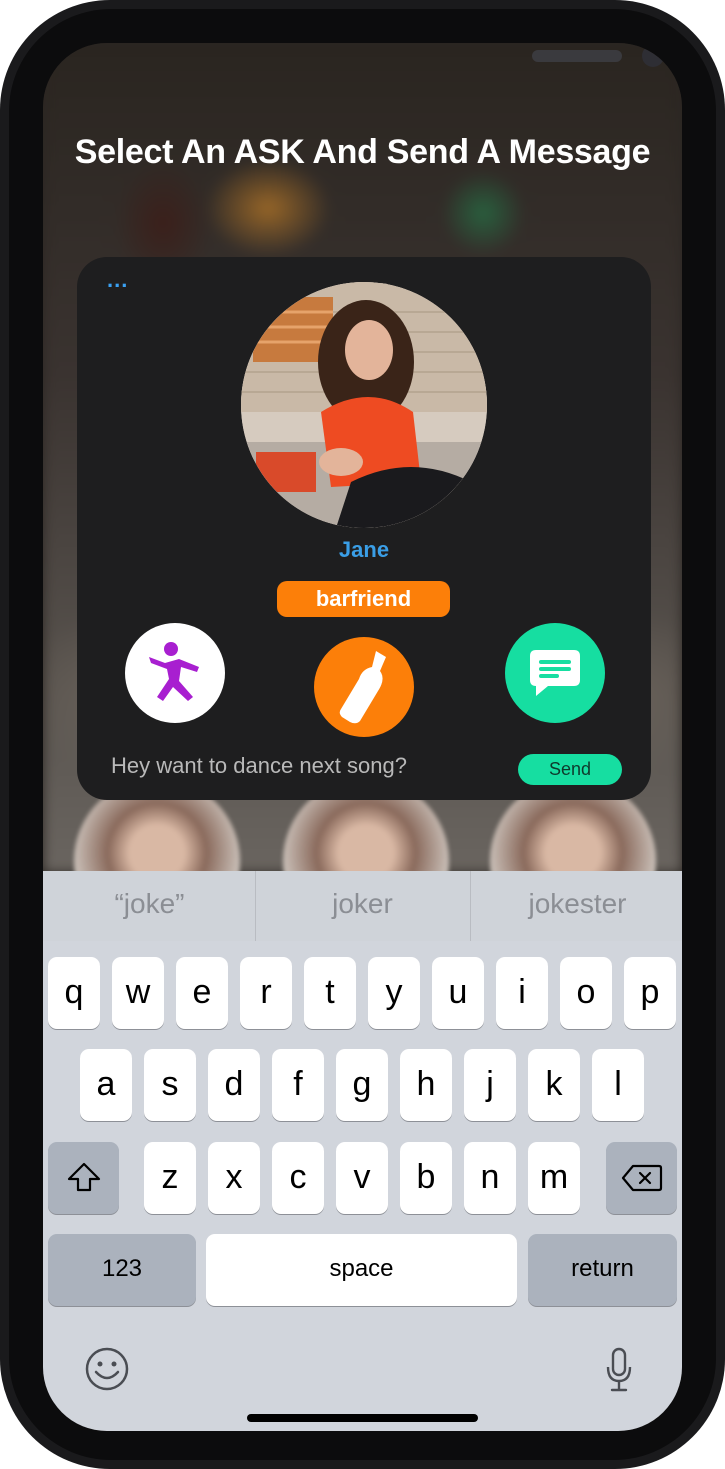  I want to click on emoji-button, so click(107, 1369).